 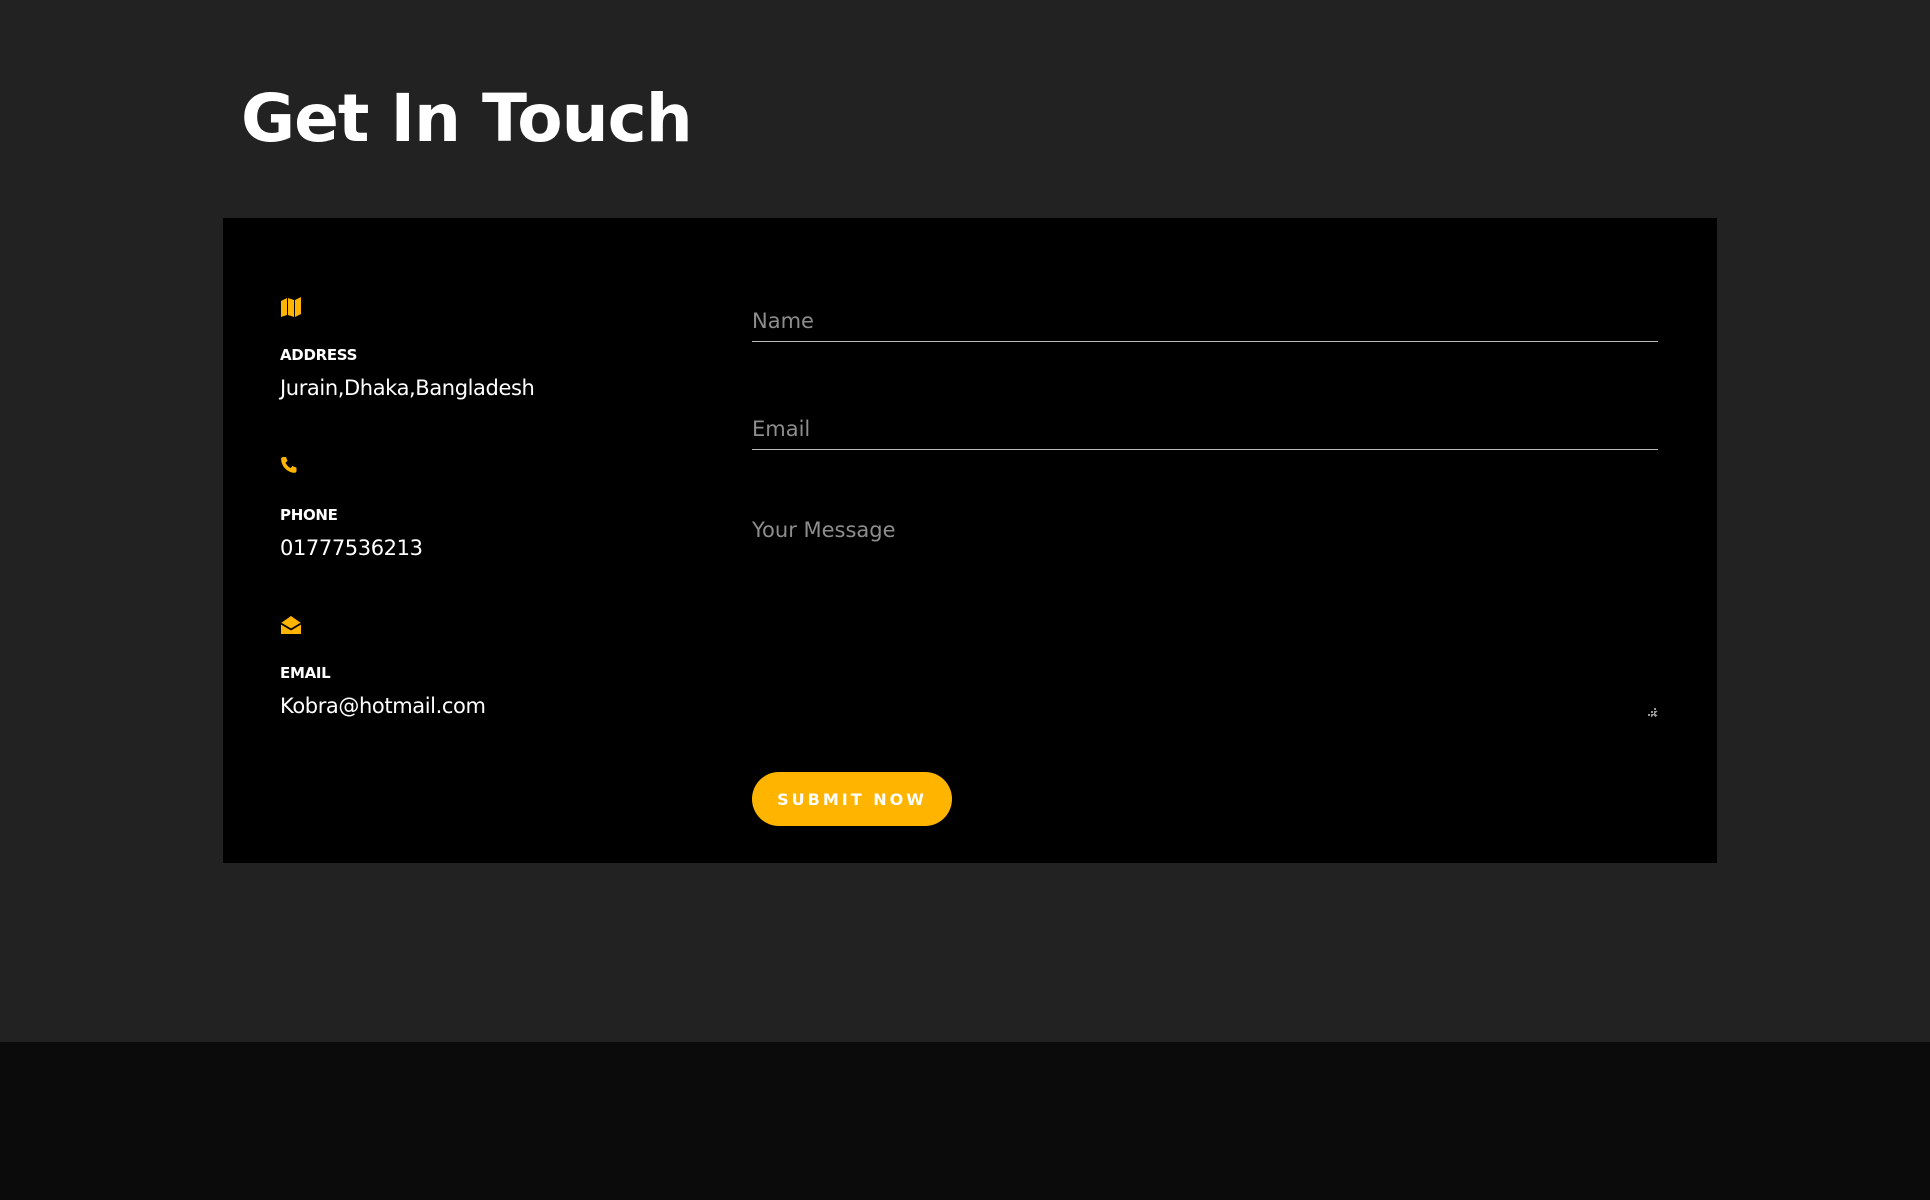 What do you see at coordinates (1205, 321) in the screenshot?
I see `name-input` at bounding box center [1205, 321].